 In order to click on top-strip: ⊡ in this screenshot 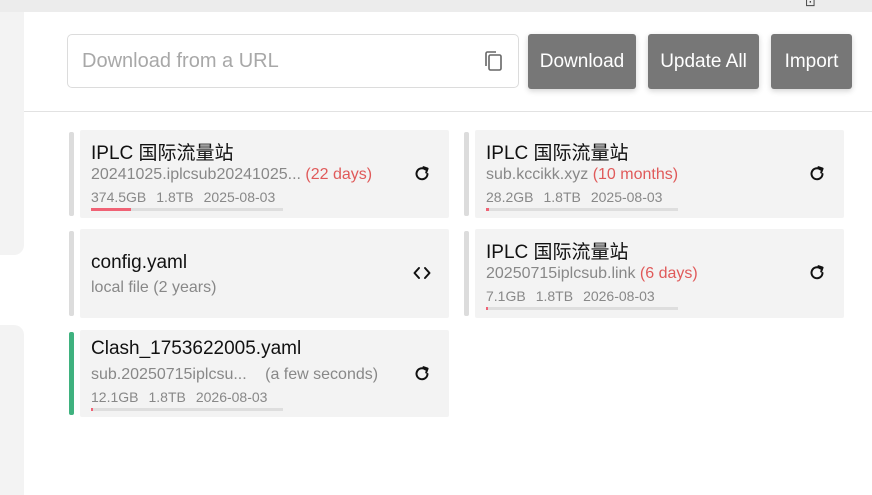, I will do `click(436, 6)`.